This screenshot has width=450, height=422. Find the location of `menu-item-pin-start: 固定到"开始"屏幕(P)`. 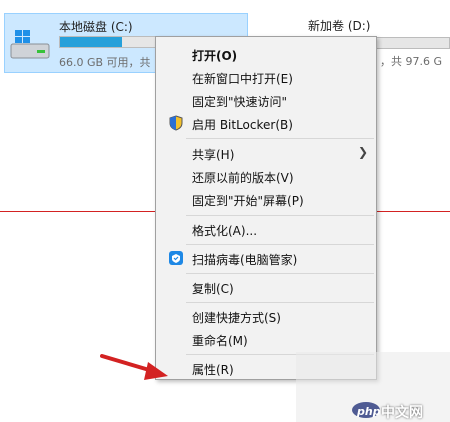

menu-item-pin-start: 固定到"开始"屏幕(P) is located at coordinates (266, 199).